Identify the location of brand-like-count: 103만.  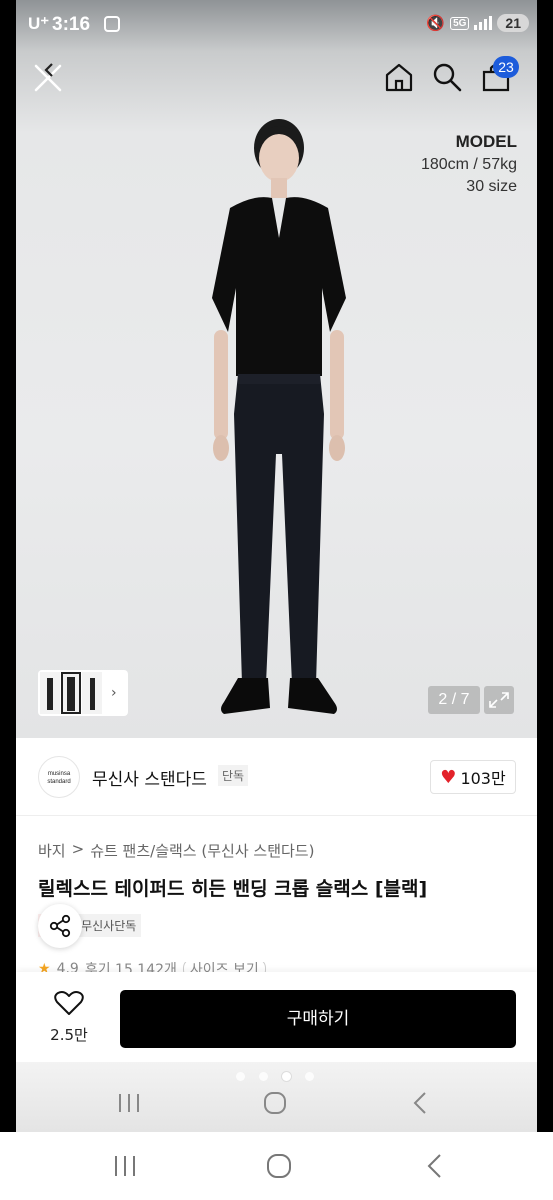
(483, 778).